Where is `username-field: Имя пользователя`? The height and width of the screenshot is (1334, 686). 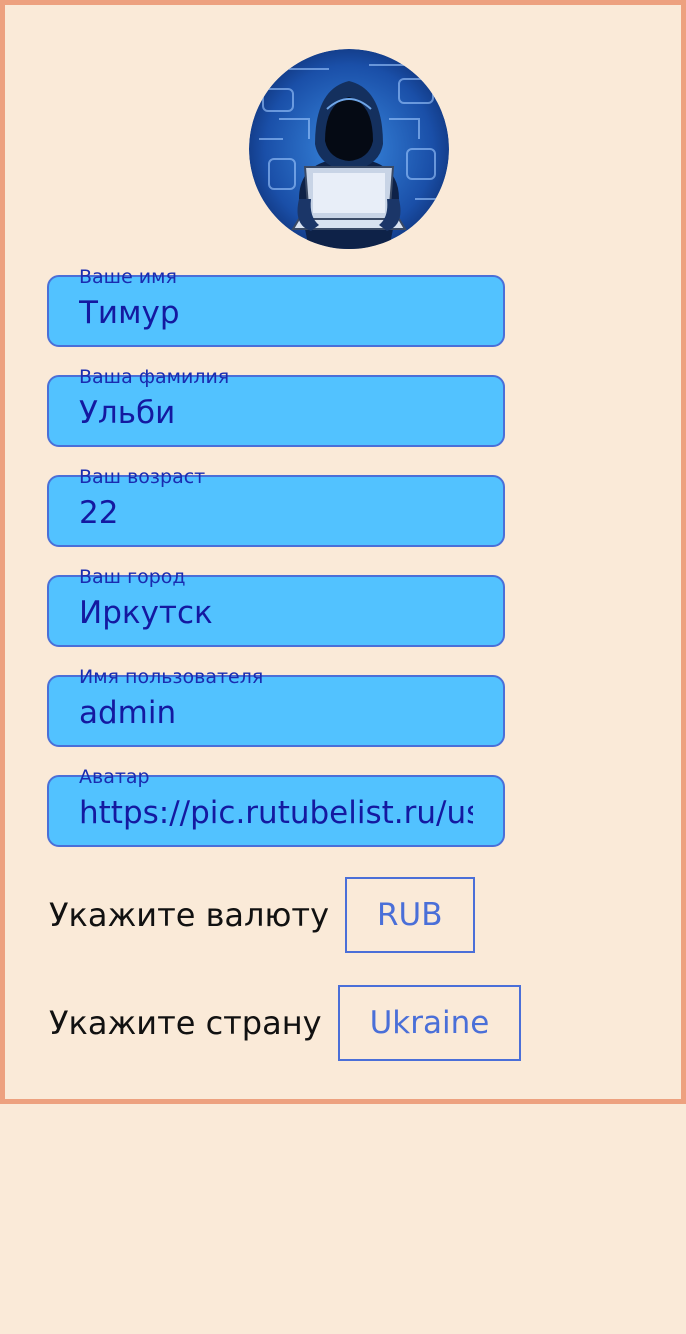 username-field: Имя пользователя is located at coordinates (276, 706).